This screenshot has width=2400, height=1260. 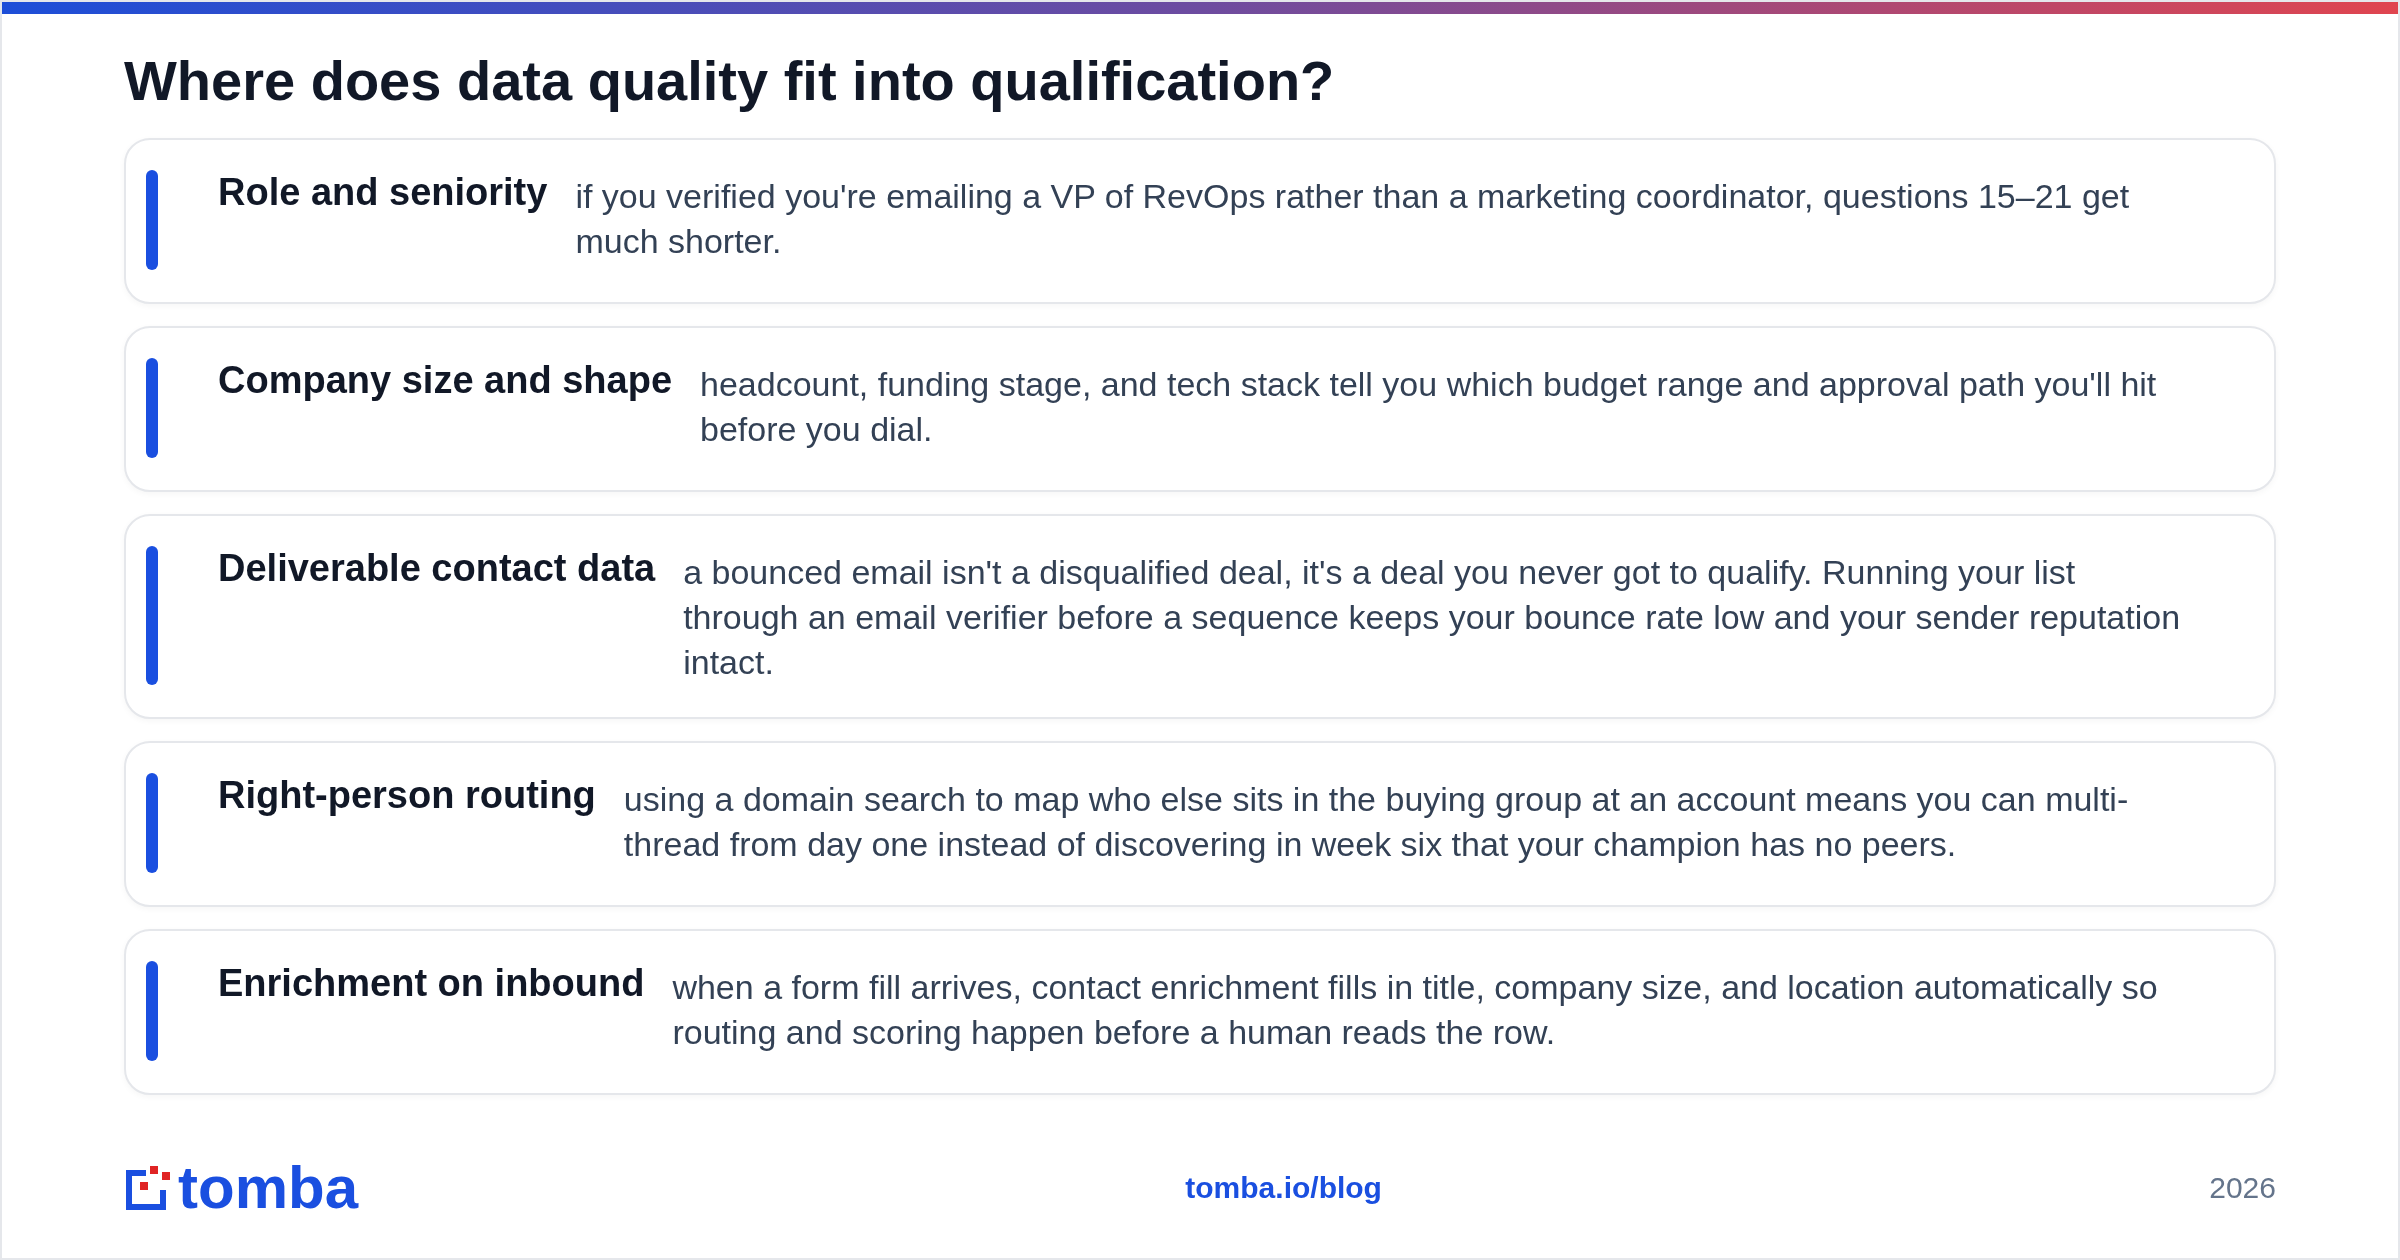 I want to click on year-label: 2026, so click(x=2242, y=1188).